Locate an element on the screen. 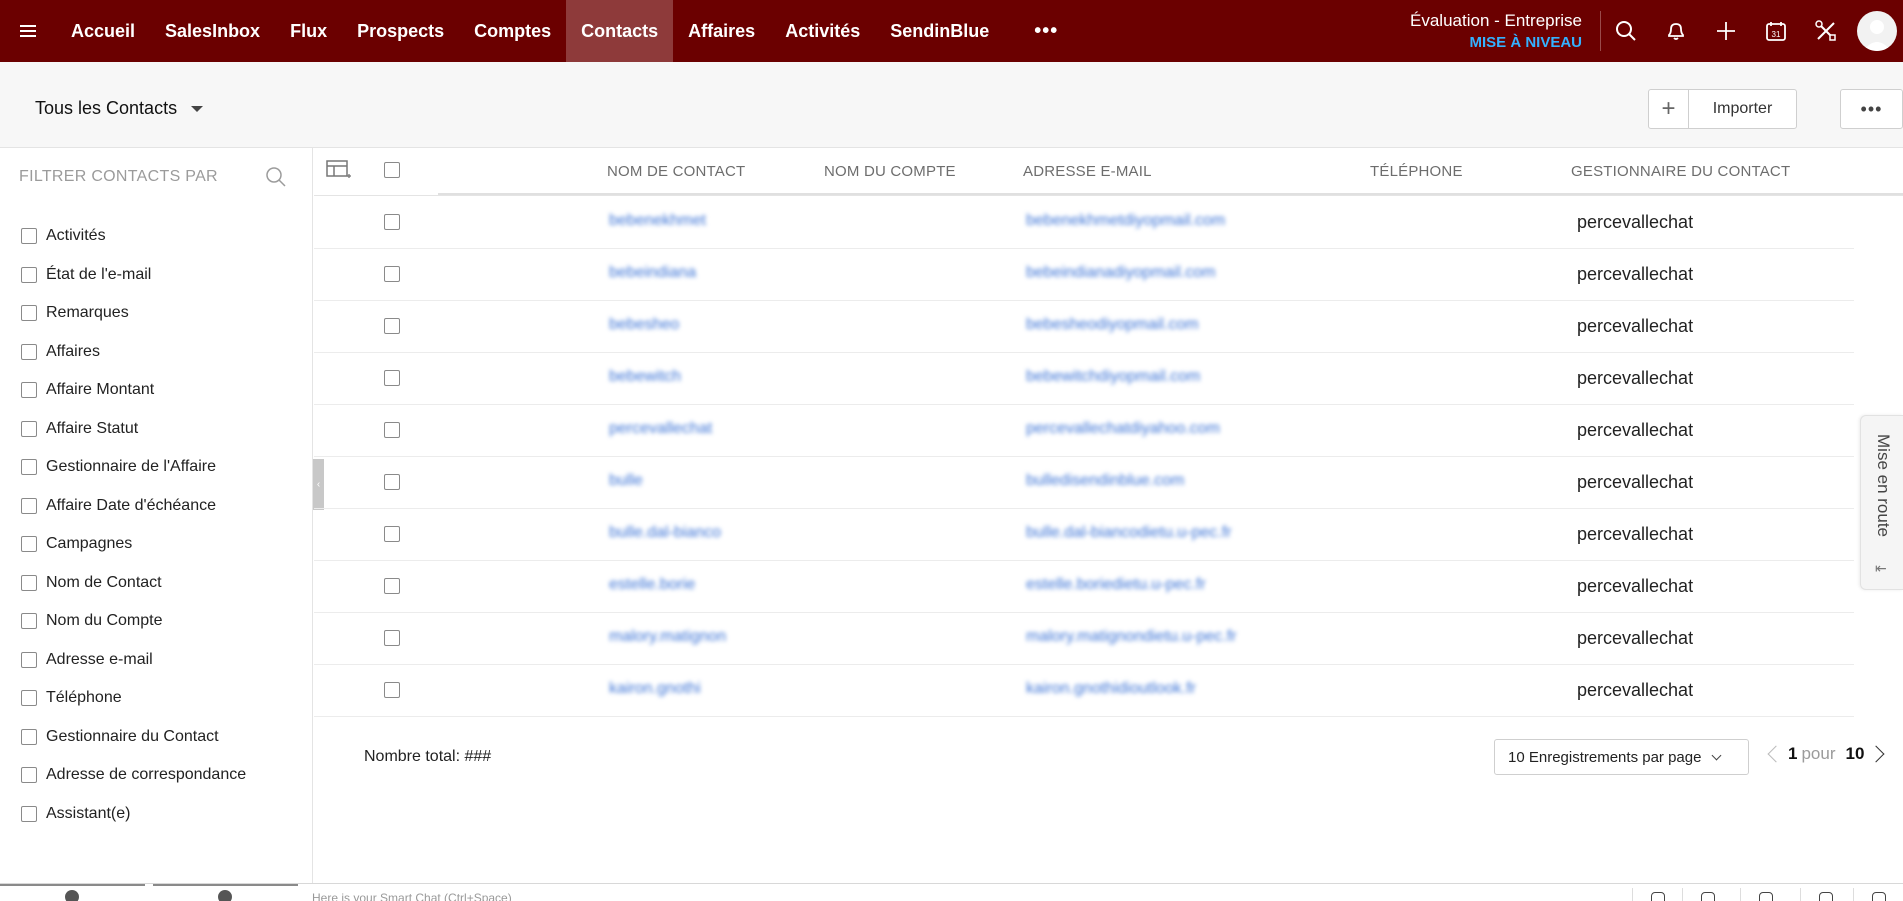 This screenshot has width=1903, height=901. contact-name-link: percevallechat is located at coordinates (660, 429).